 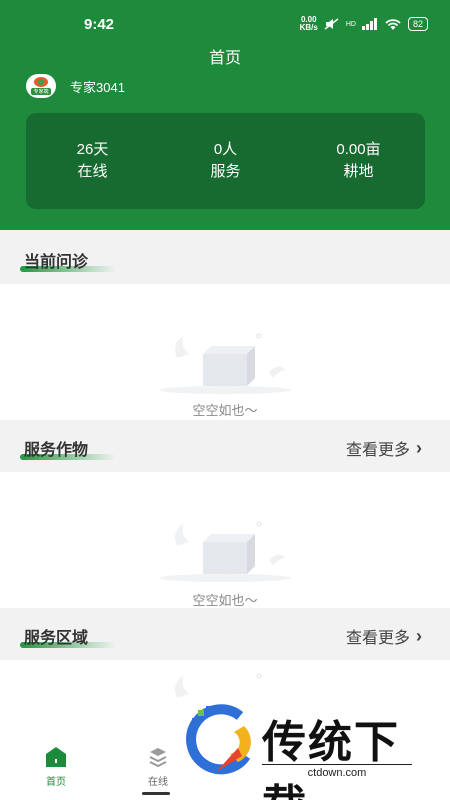 I want to click on user-profile: 专家端 专家3041, so click(x=75, y=86).